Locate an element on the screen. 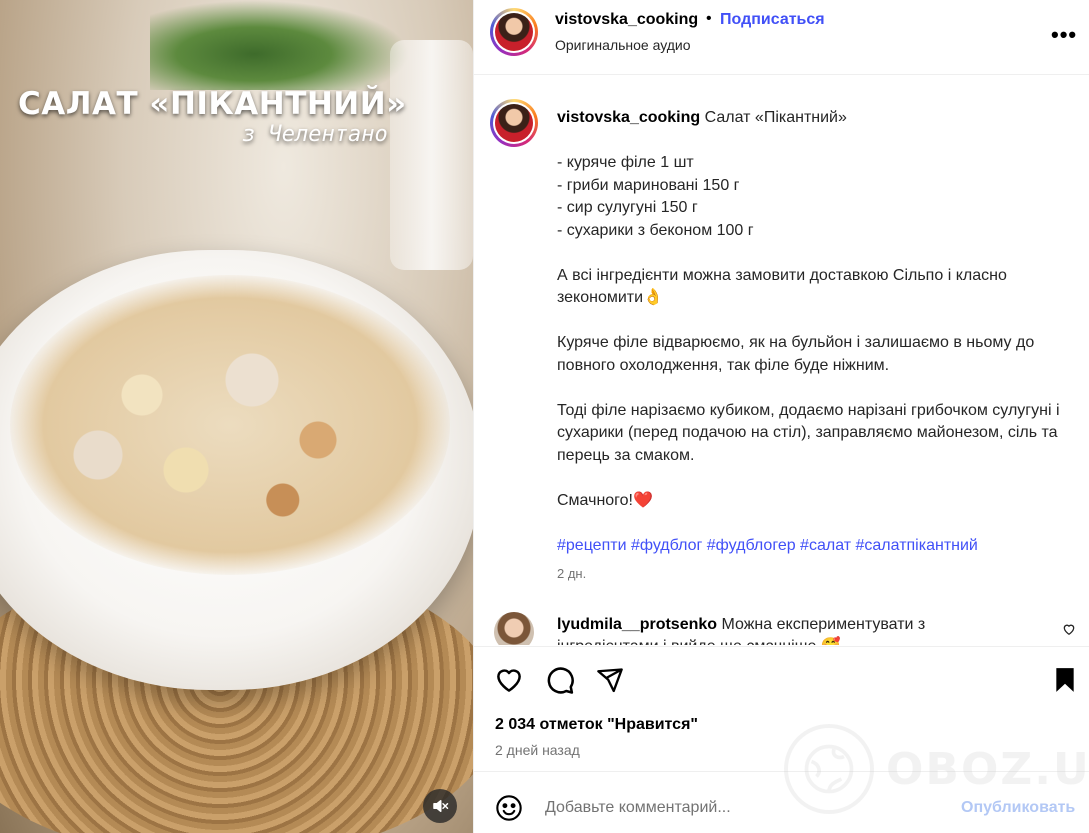  speaker-muted-icon is located at coordinates (441, 806).